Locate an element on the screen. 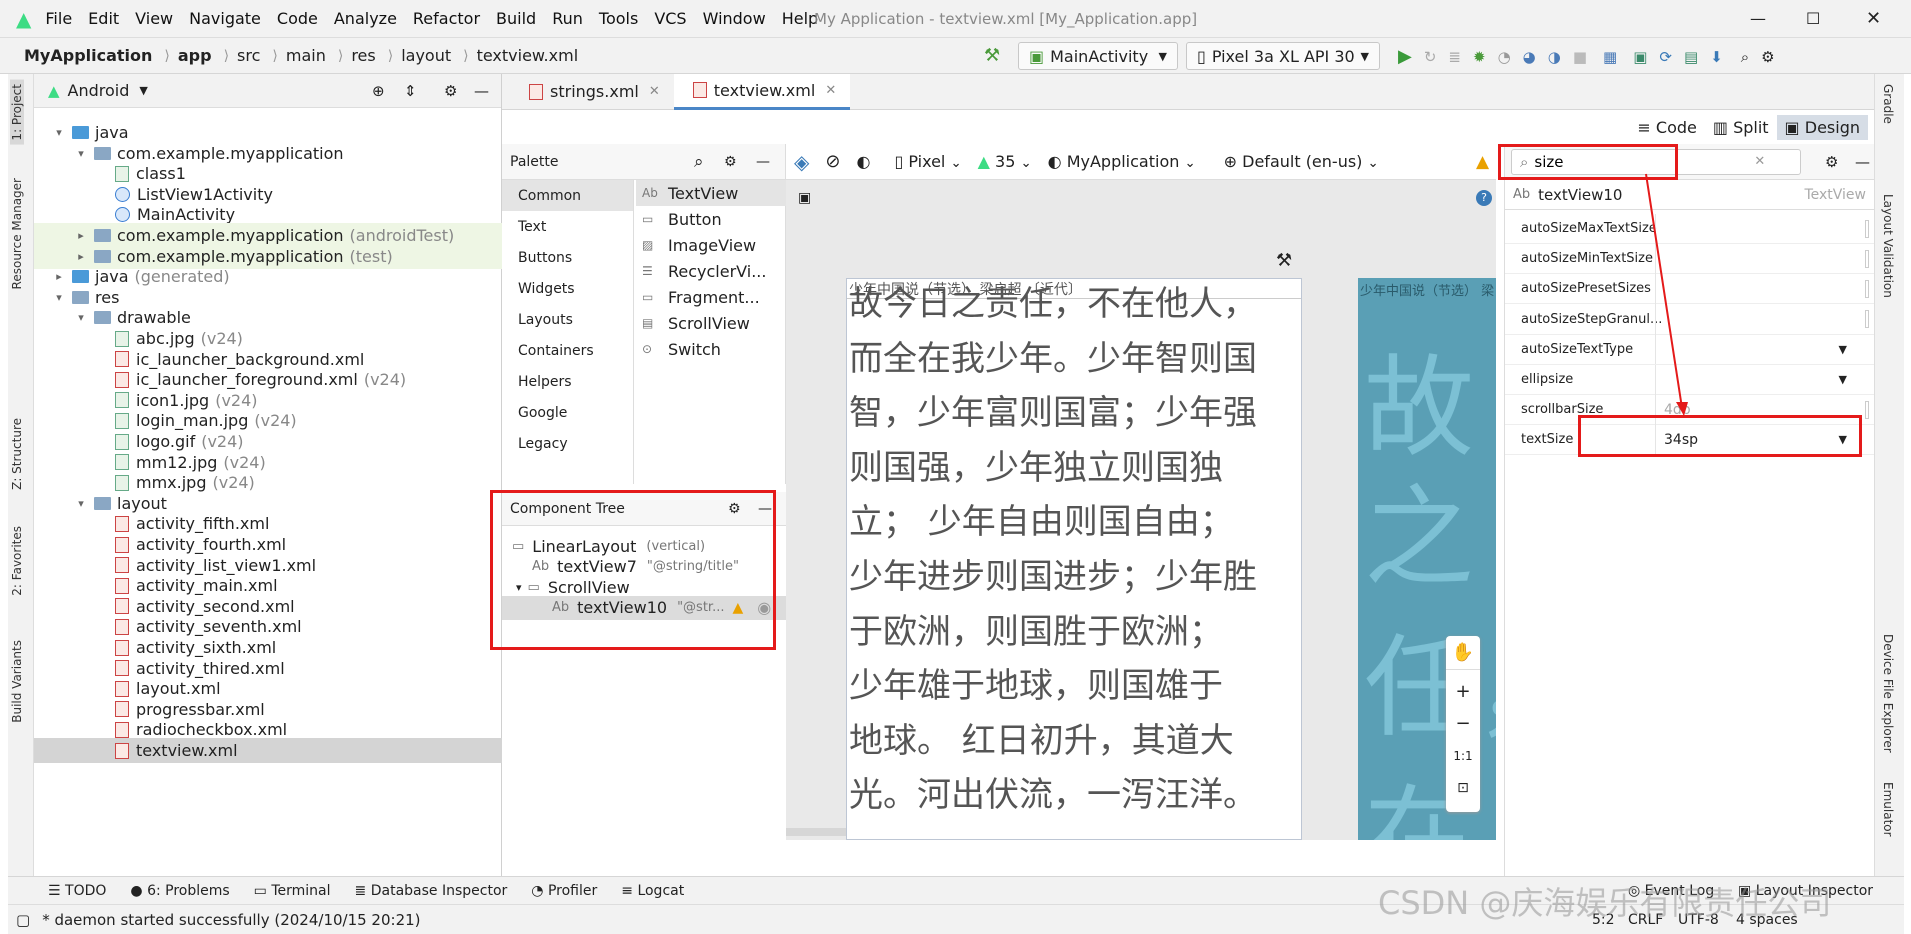  zoom-actual-button: 1:1 is located at coordinates (1463, 756).